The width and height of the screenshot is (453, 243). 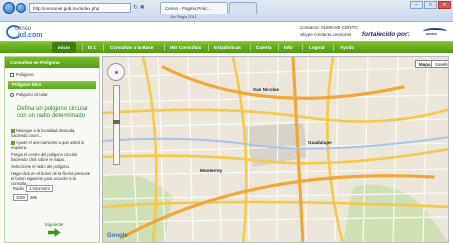 I want to click on nav-inicio: Inicio, so click(x=64, y=47).